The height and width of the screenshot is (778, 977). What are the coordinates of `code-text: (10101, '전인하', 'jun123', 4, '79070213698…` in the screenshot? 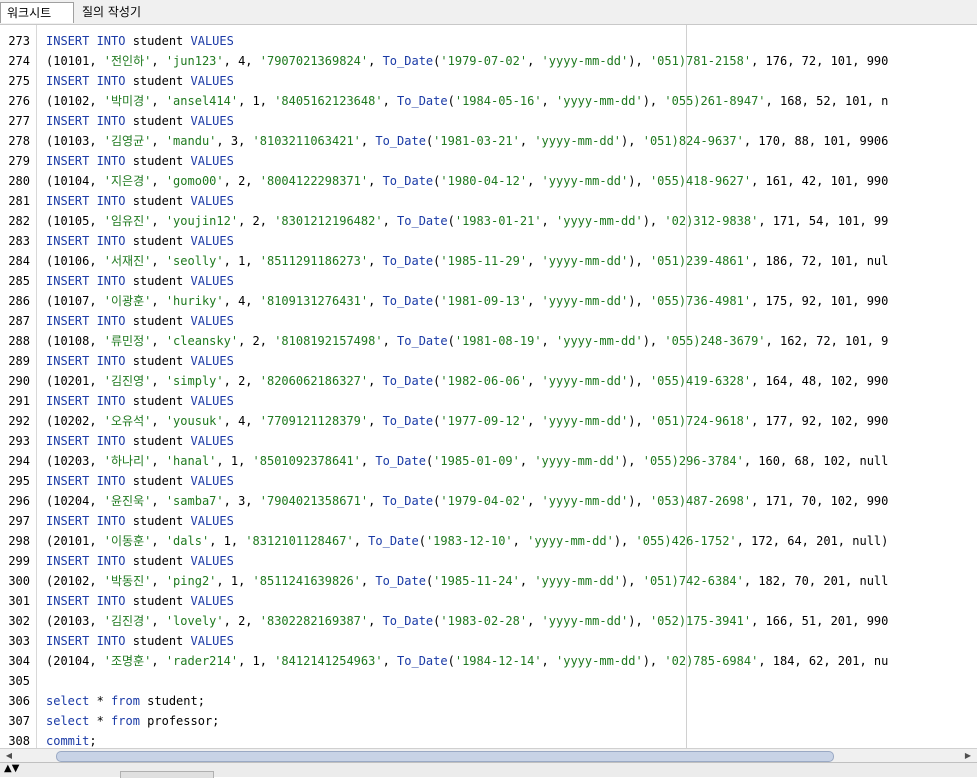 It's located at (467, 61).